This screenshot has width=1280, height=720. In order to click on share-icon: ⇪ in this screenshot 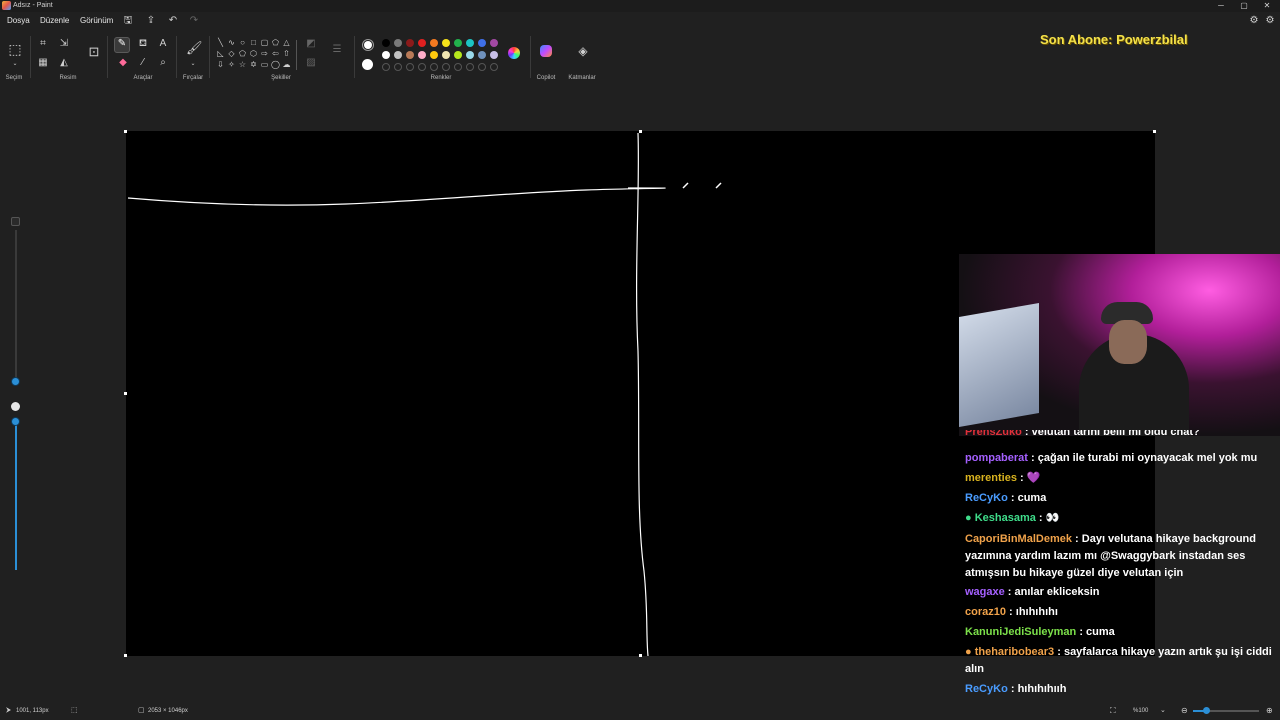, I will do `click(151, 21)`.